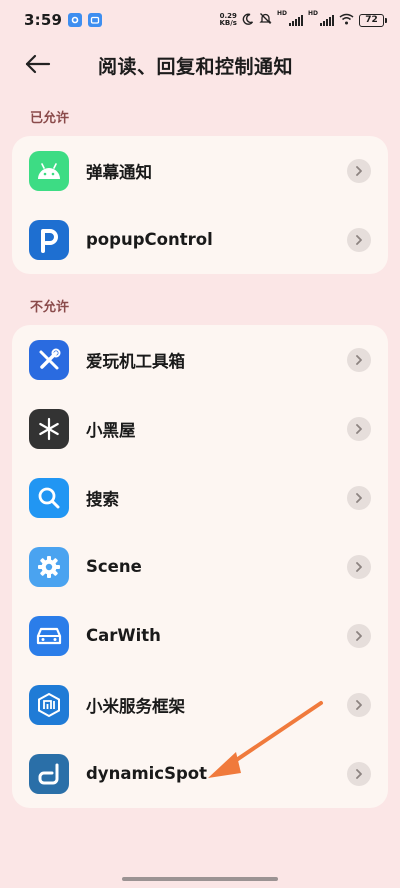 This screenshot has height=888, width=400. I want to click on app-row-xiaomi-service: 小米服务框架, so click(200, 704).